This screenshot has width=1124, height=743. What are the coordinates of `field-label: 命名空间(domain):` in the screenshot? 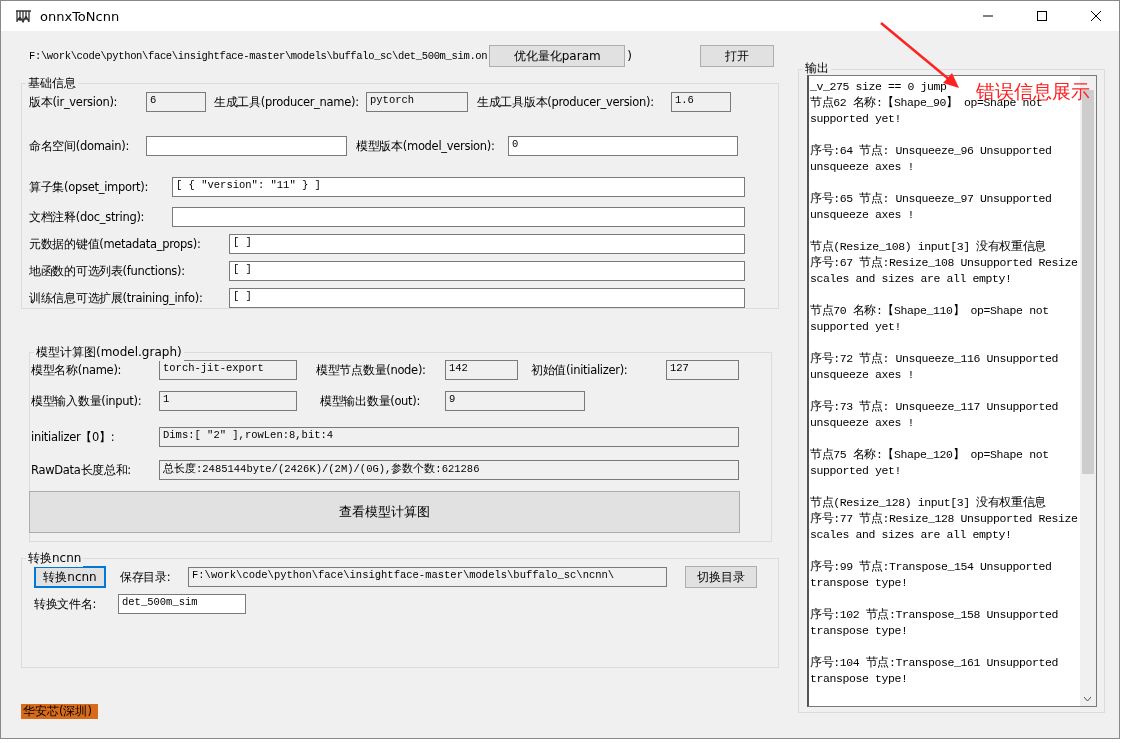 It's located at (80, 146).